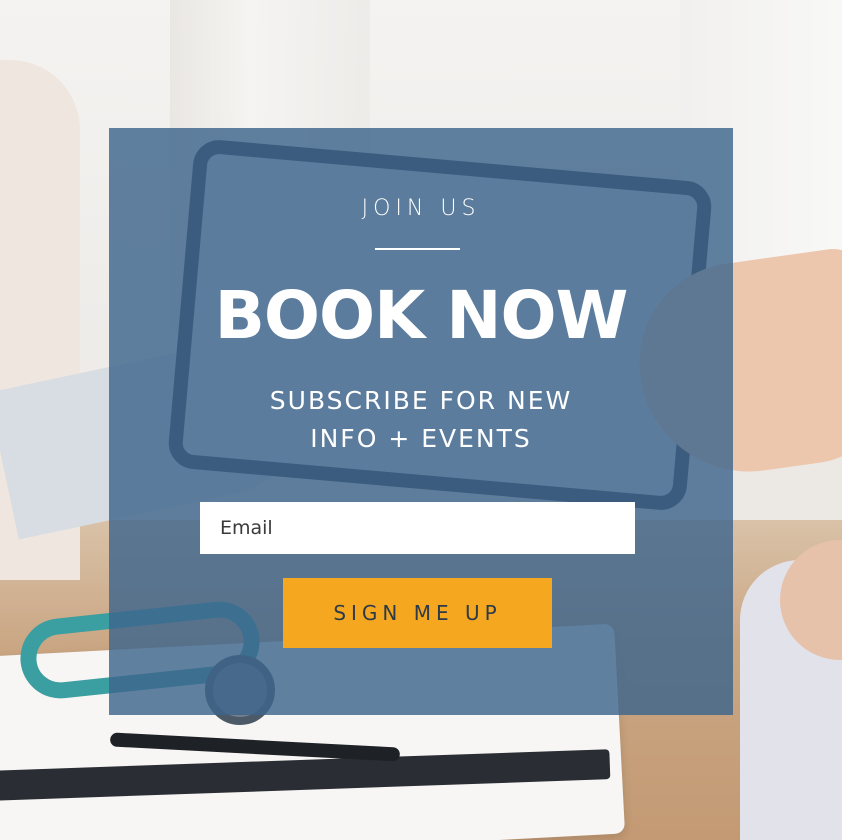  What do you see at coordinates (417, 613) in the screenshot?
I see `sign-me-up-button: SIGN ME UP` at bounding box center [417, 613].